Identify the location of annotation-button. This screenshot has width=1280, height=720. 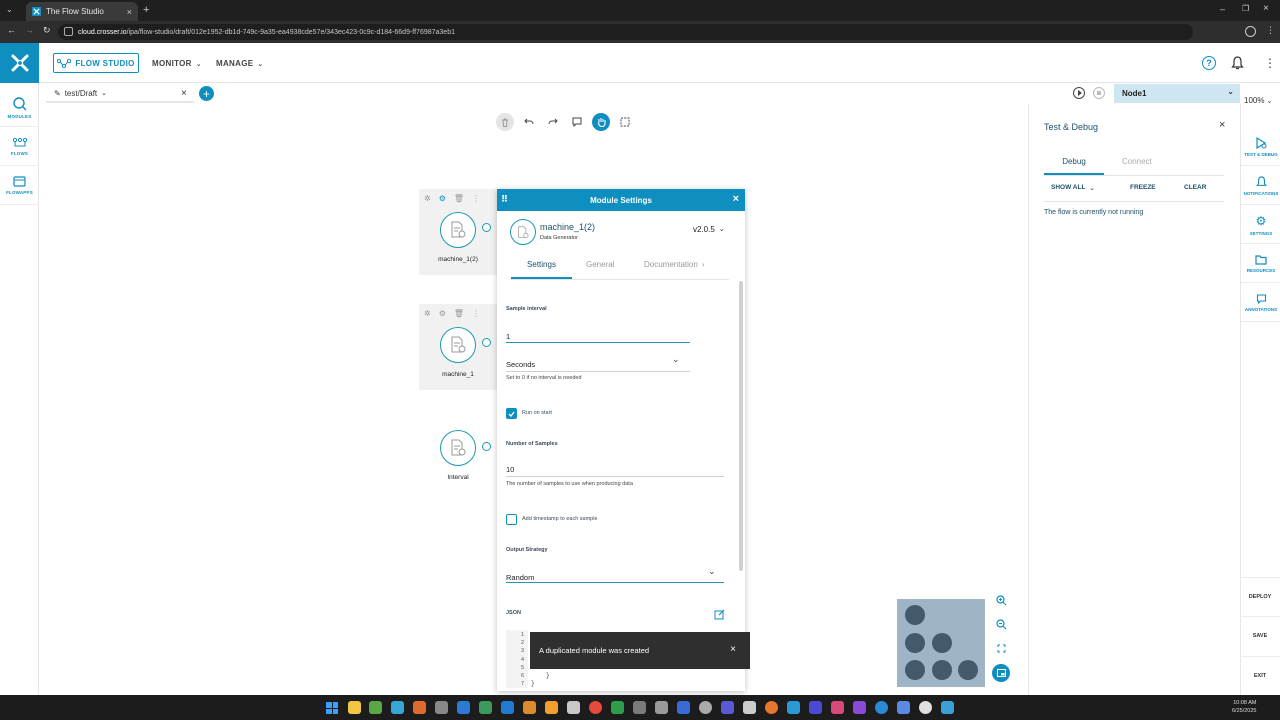
(577, 122).